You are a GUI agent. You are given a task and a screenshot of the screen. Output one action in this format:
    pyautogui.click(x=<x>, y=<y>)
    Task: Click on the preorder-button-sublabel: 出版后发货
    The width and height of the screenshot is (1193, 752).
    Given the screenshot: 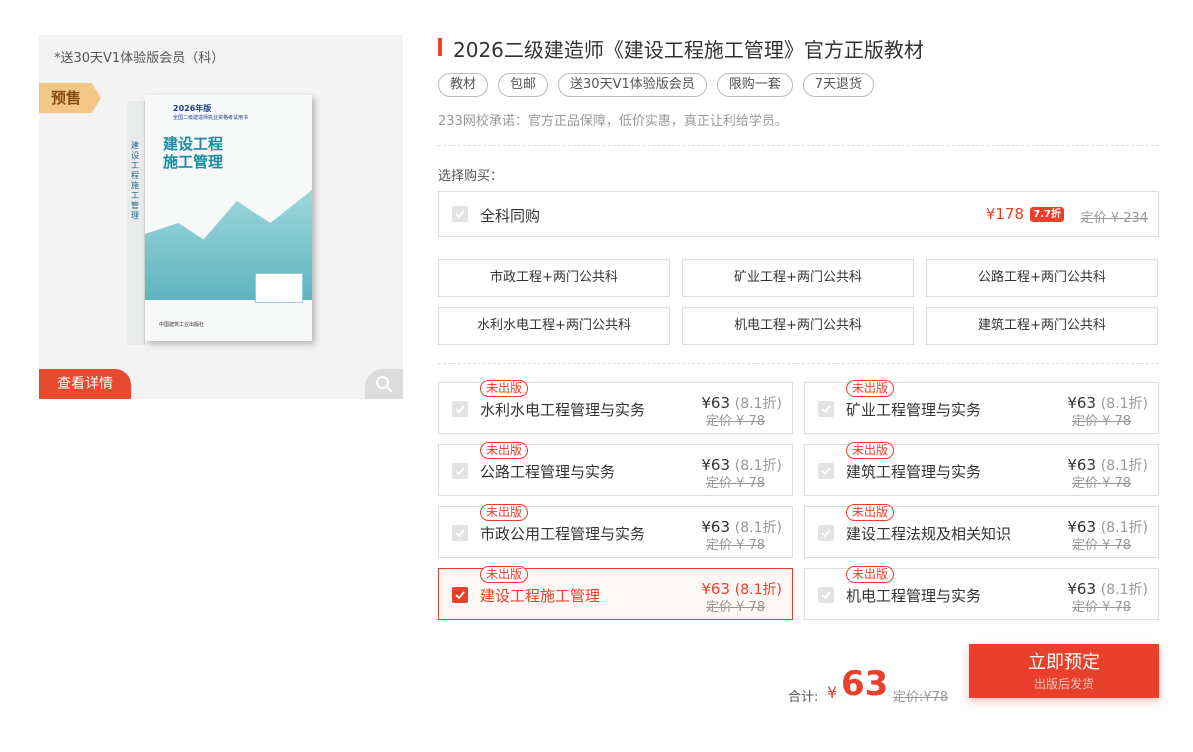 What is the action you would take?
    pyautogui.click(x=1063, y=684)
    